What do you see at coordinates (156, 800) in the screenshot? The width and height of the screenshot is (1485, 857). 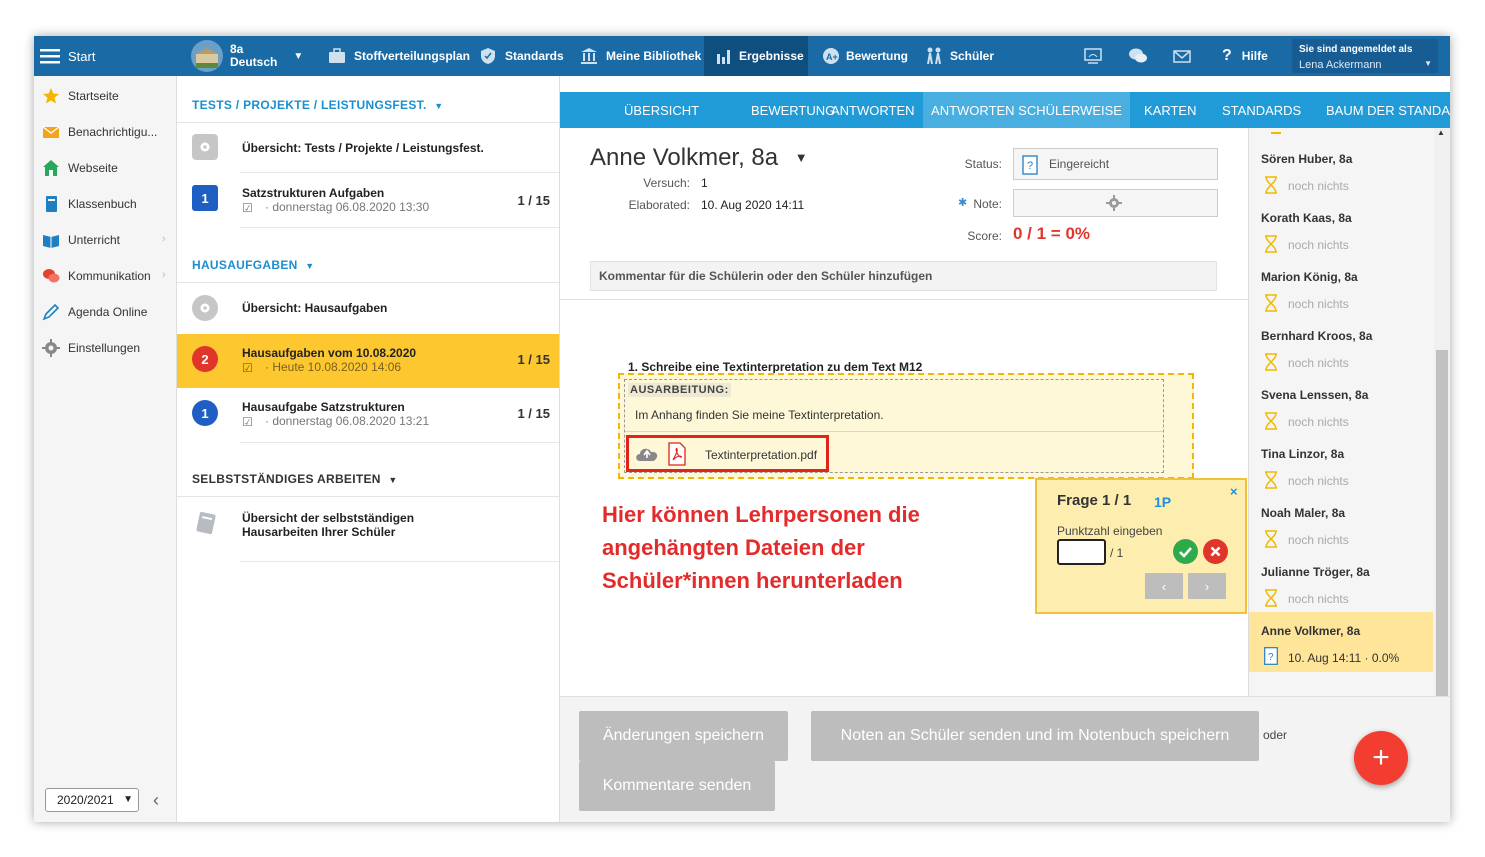 I see `collapse-sidebar-icon: ‹` at bounding box center [156, 800].